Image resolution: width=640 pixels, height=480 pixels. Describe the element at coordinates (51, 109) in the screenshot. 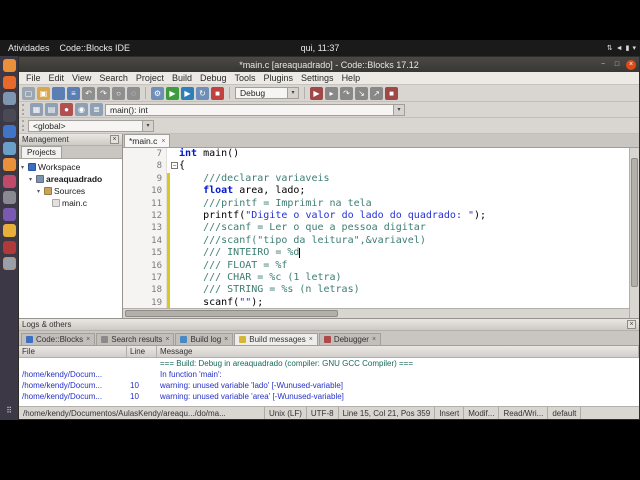

I see `various-info-icon: ▤` at that location.